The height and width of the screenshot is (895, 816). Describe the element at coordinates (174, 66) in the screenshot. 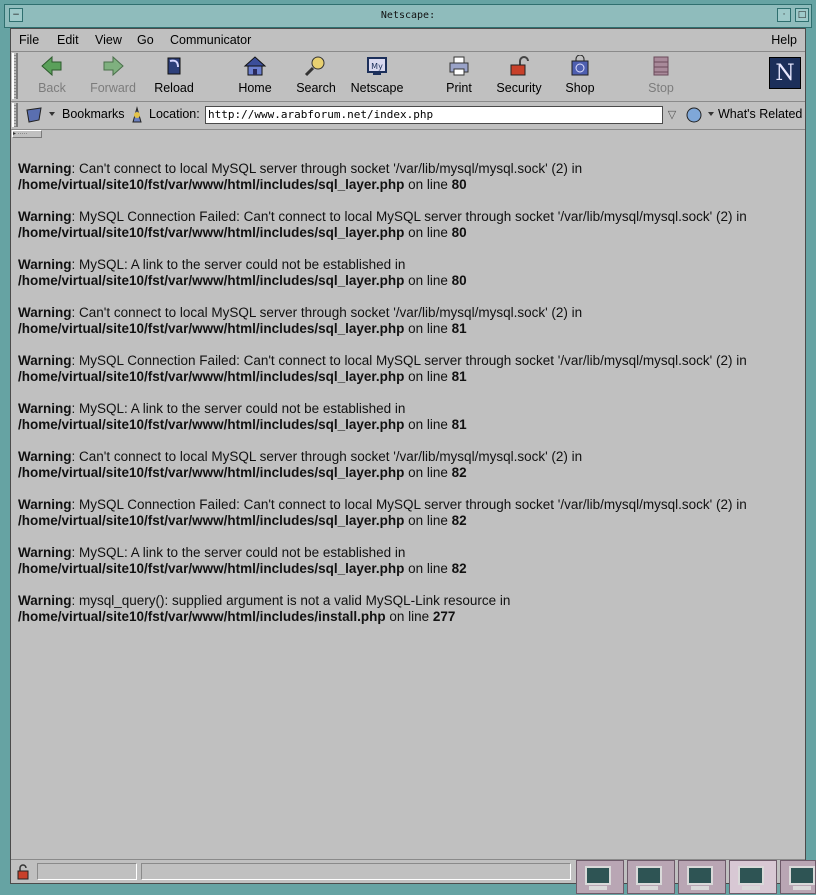

I see `reload-icon` at that location.